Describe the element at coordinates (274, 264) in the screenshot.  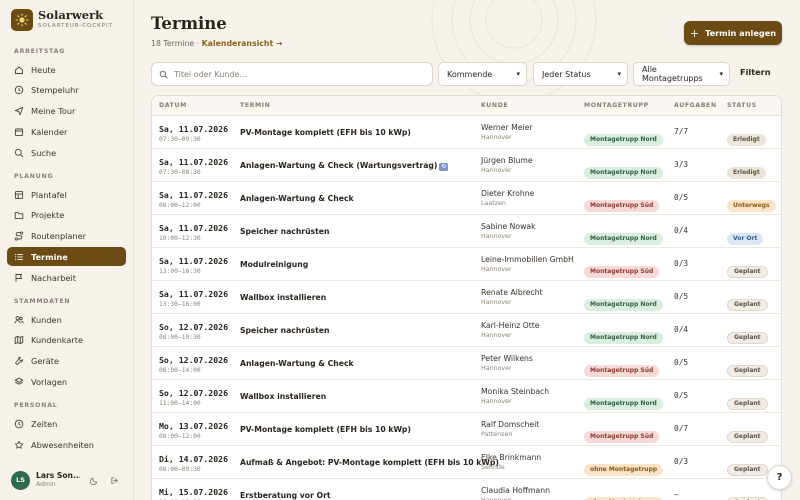
I see `appointment-title: Modulreinigung` at that location.